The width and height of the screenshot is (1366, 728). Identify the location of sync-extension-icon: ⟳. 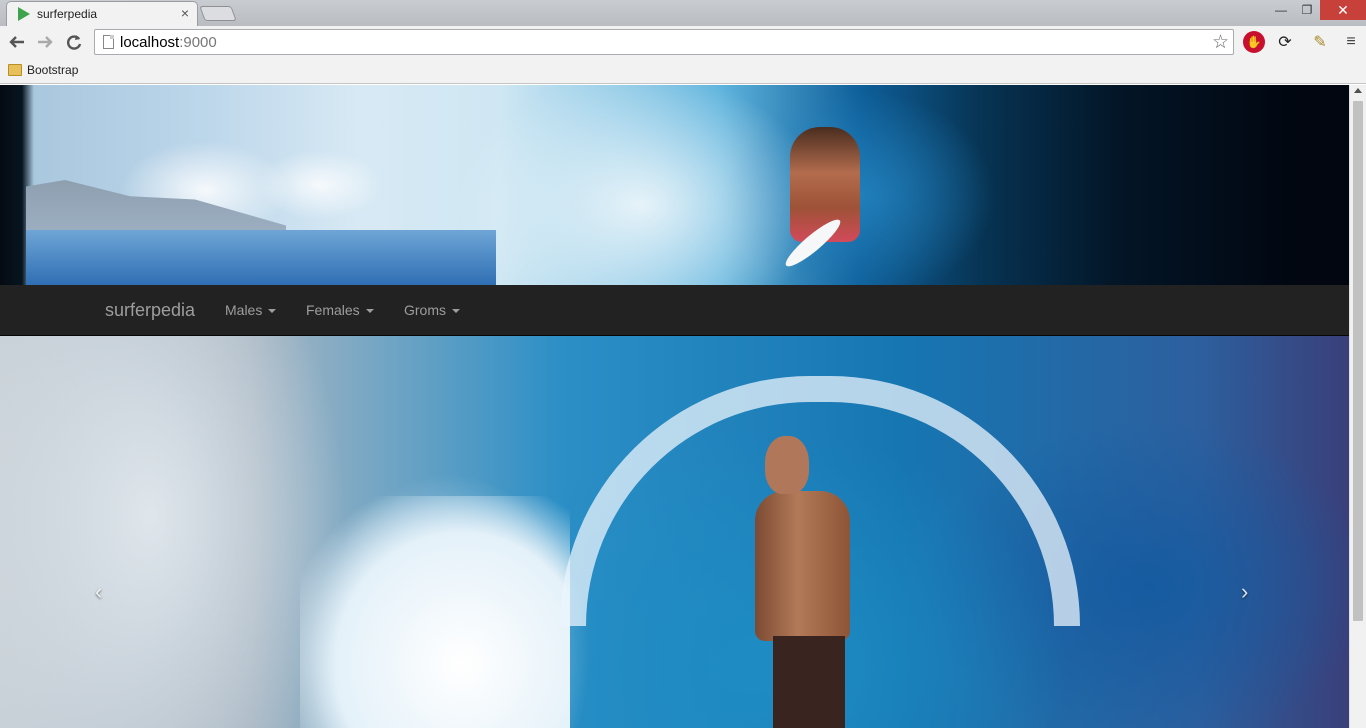
(1285, 42).